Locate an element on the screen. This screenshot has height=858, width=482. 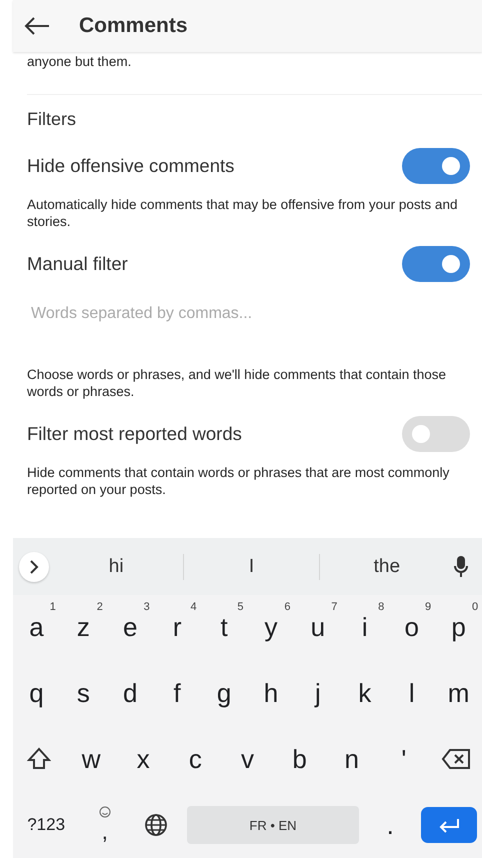
suggestion: I is located at coordinates (251, 567).